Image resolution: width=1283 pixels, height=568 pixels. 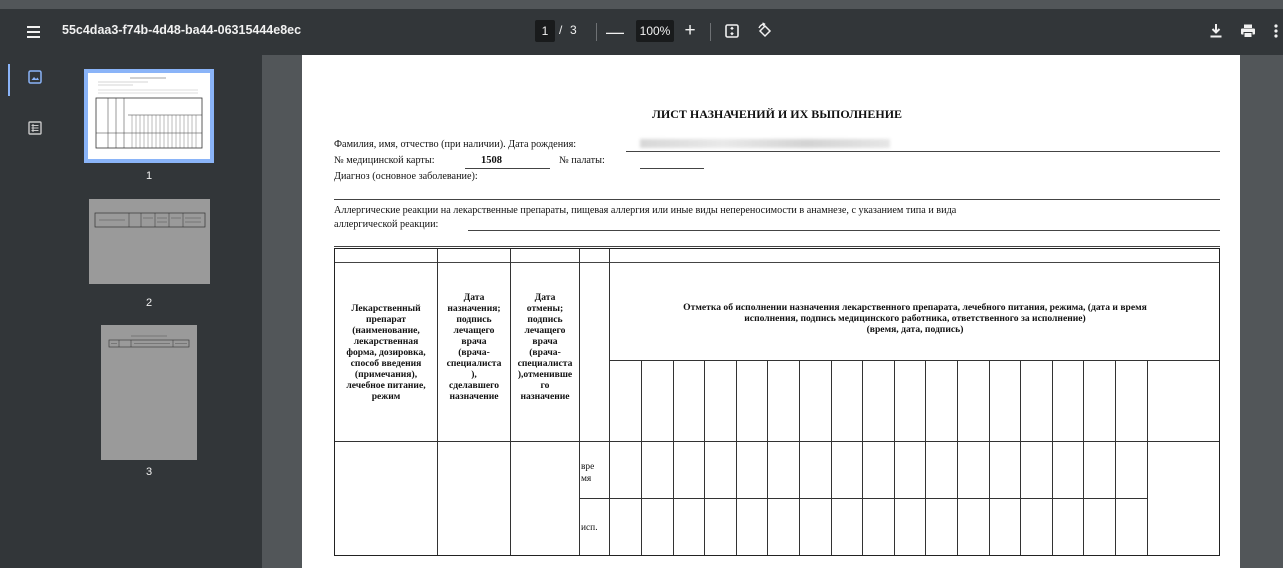 What do you see at coordinates (1216, 31) in the screenshot?
I see `download-icon` at bounding box center [1216, 31].